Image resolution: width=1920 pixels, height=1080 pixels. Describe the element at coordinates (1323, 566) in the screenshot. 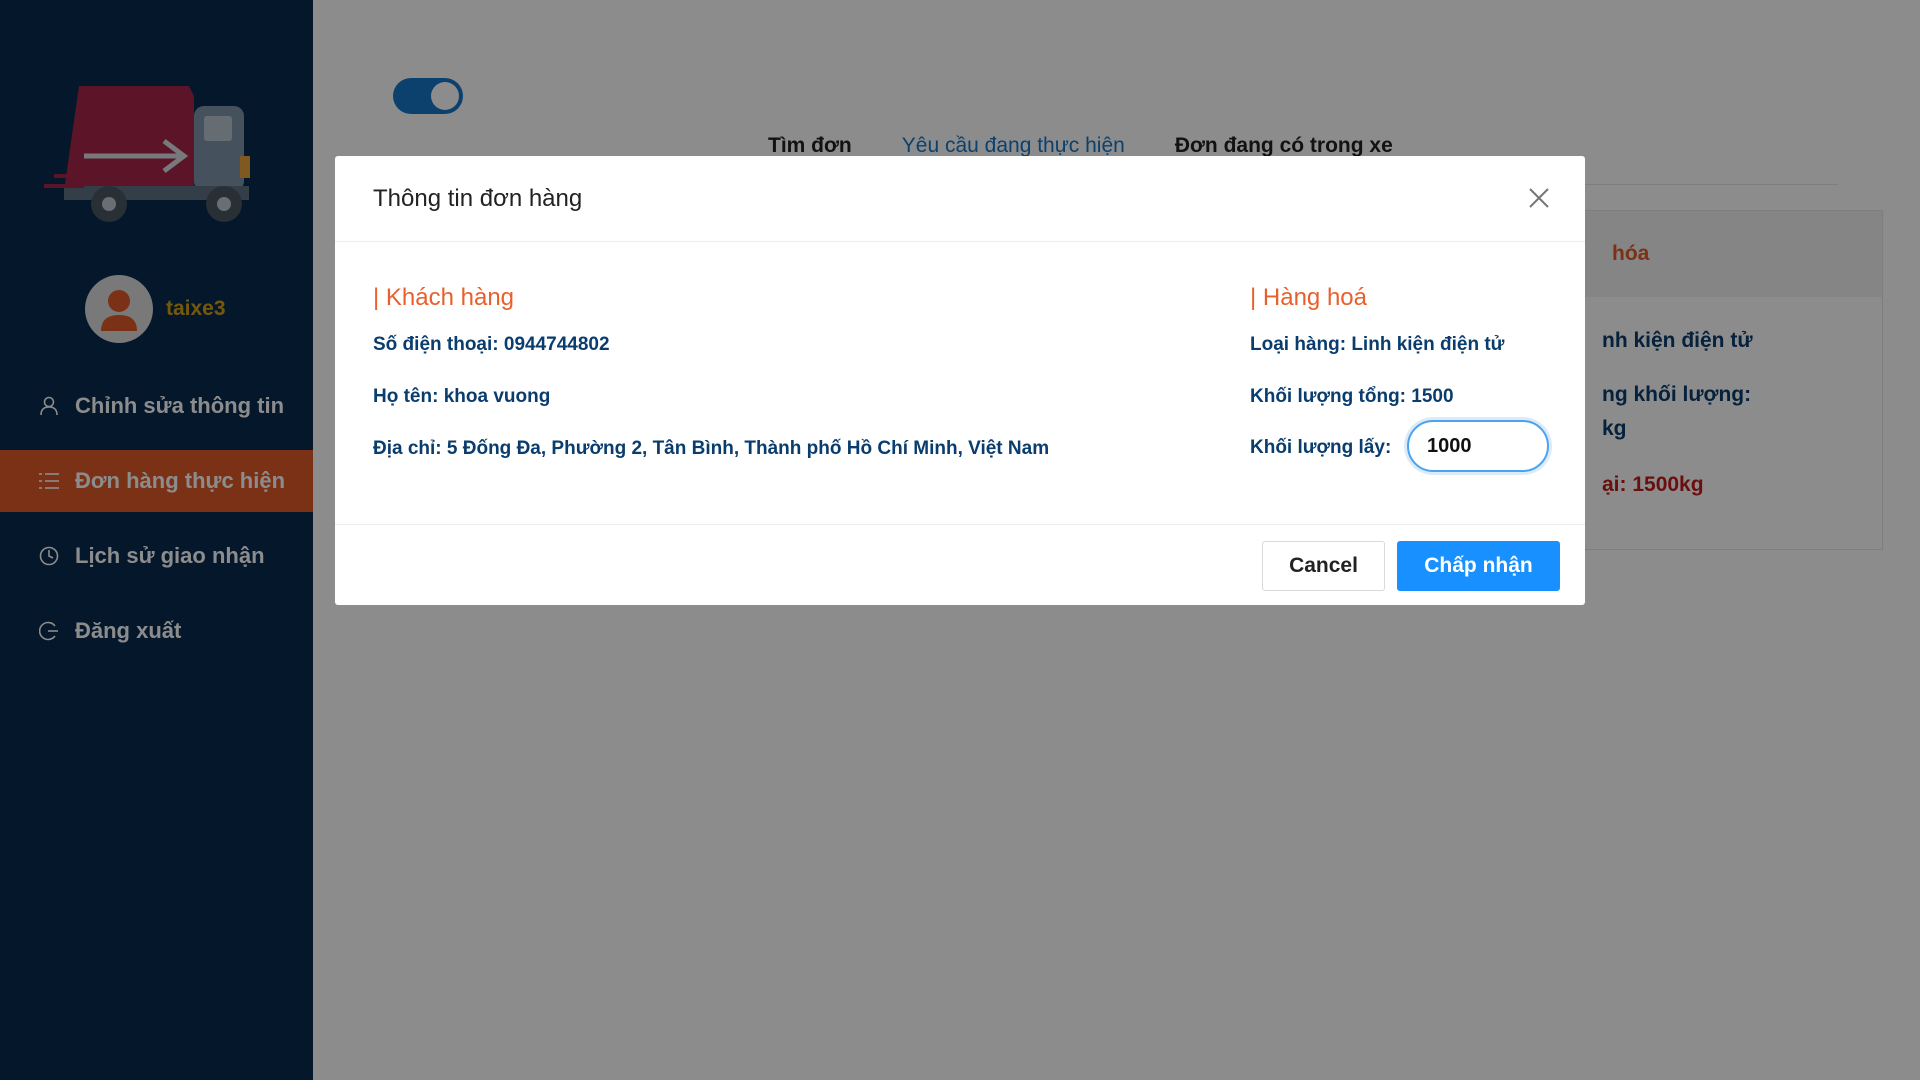

I see `cancel-button: Cancel` at that location.